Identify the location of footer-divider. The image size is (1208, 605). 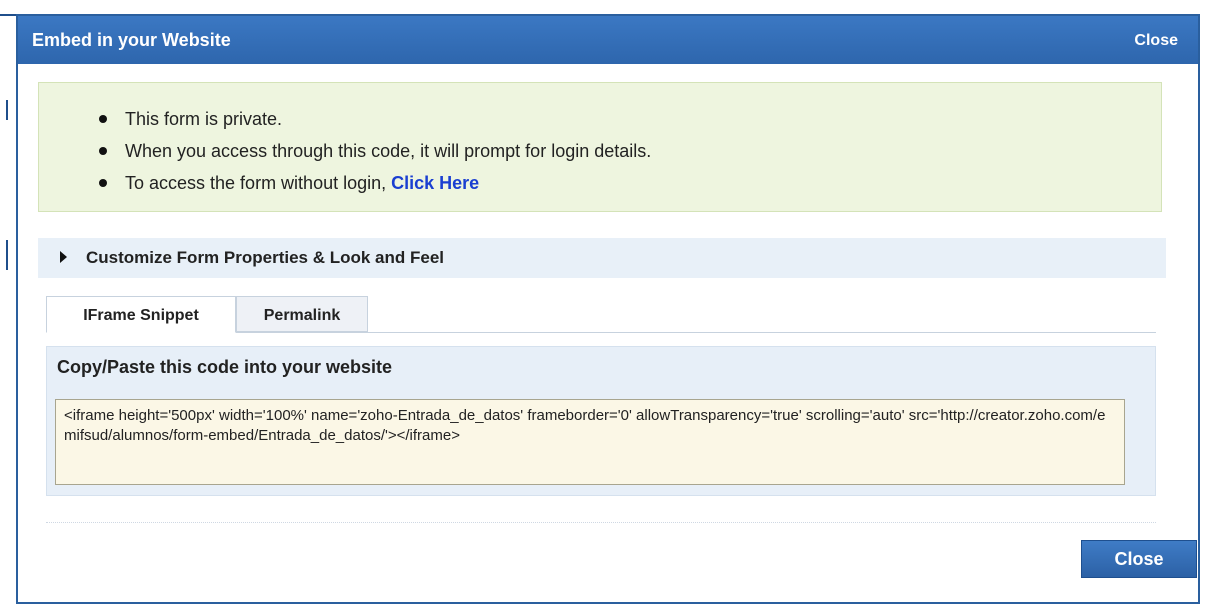
(601, 522).